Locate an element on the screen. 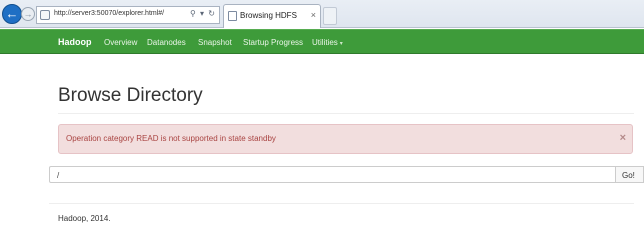  search-refresh-icons: ⚲ ▾ ↻ is located at coordinates (203, 13).